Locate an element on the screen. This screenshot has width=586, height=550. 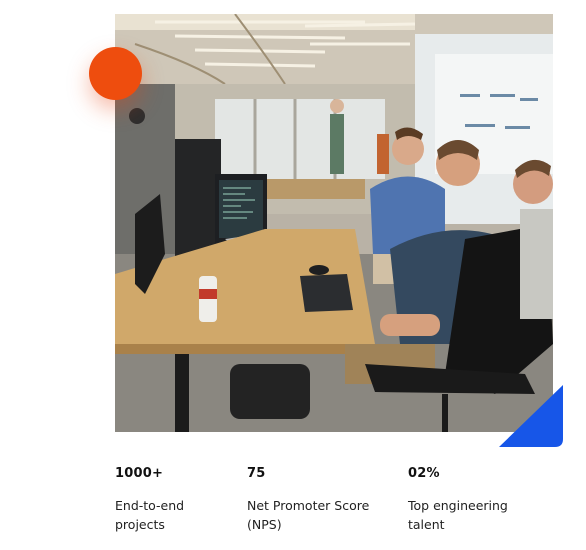
stat-label-line1: End-to-end is located at coordinates (150, 505).